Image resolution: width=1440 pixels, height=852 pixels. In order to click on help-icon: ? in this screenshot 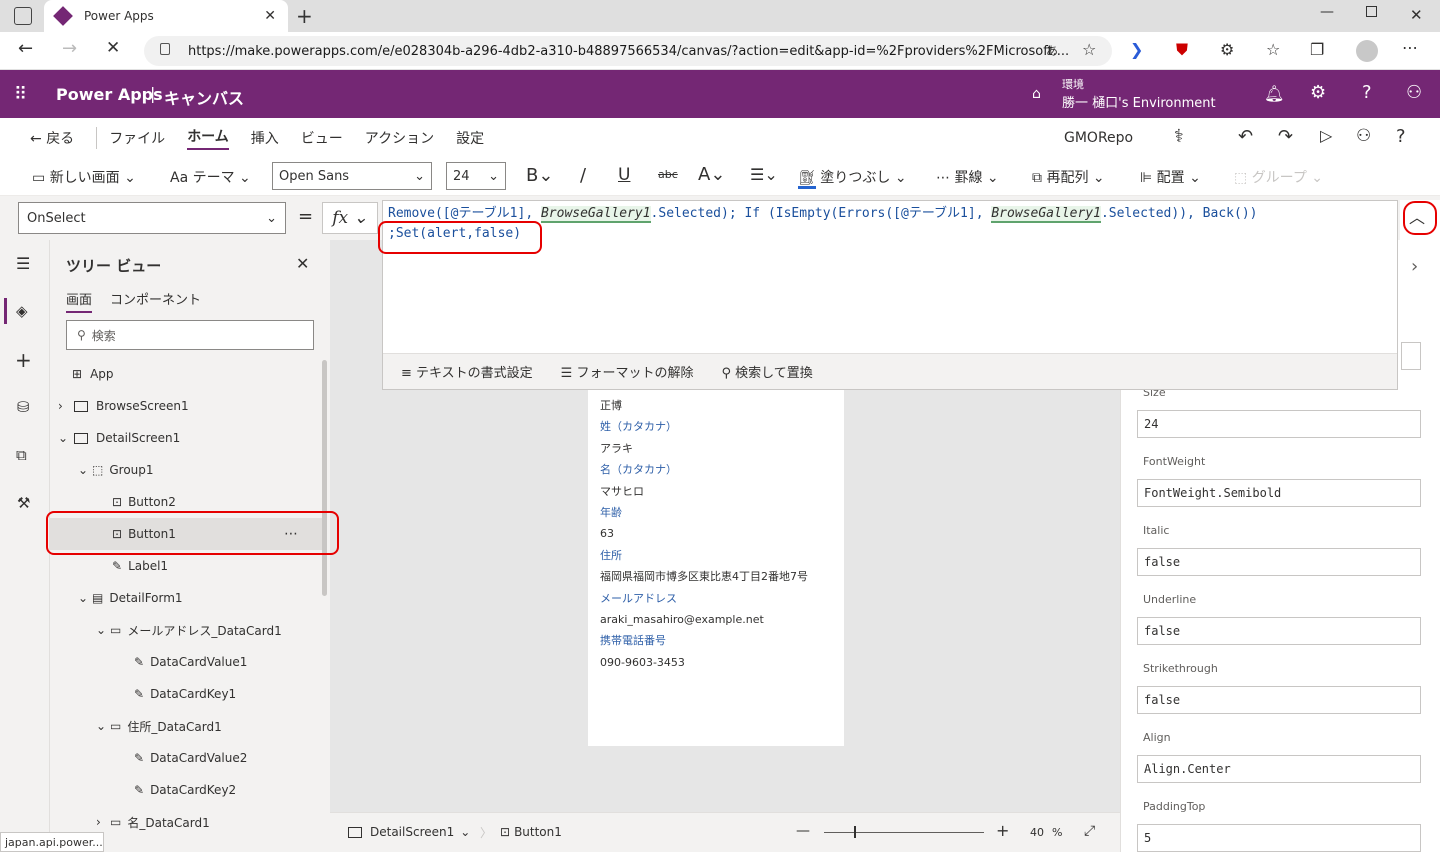, I will do `click(1367, 92)`.